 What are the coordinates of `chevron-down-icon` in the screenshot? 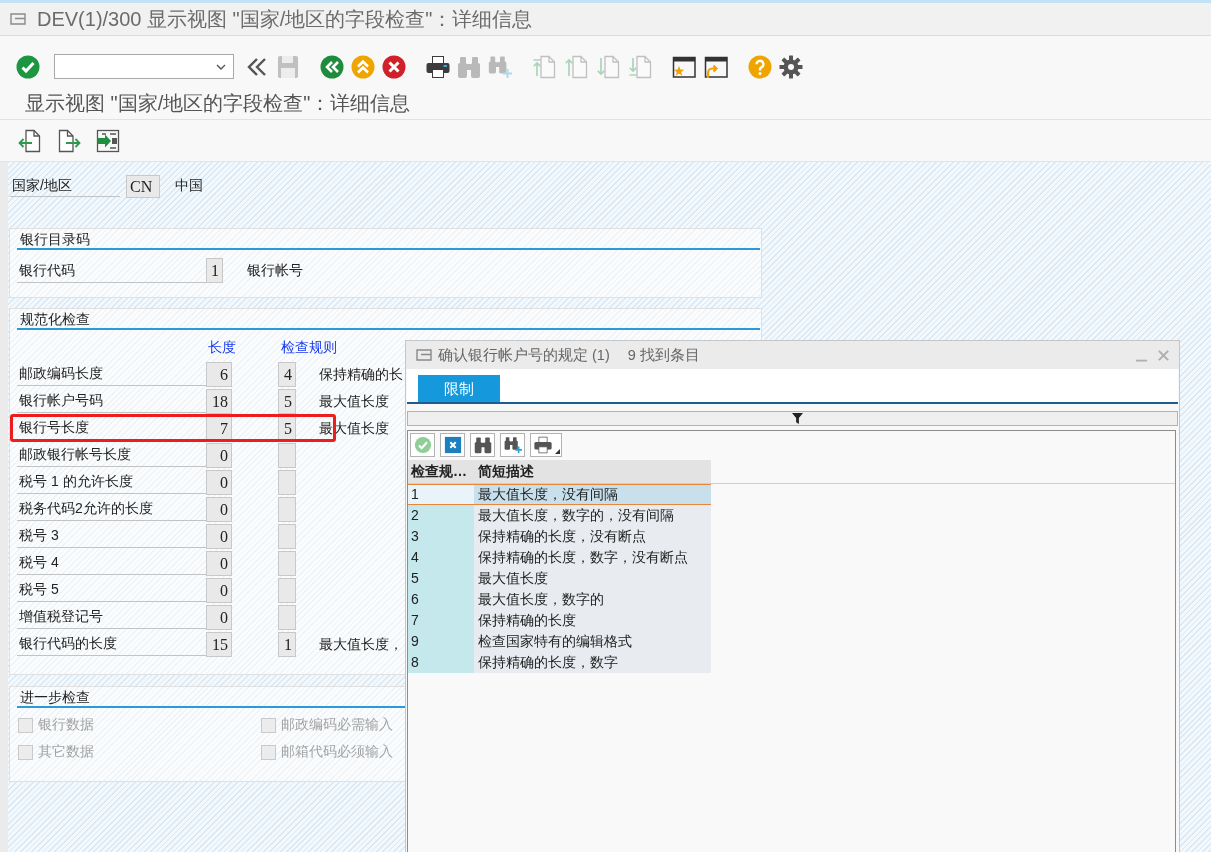 It's located at (221, 66).